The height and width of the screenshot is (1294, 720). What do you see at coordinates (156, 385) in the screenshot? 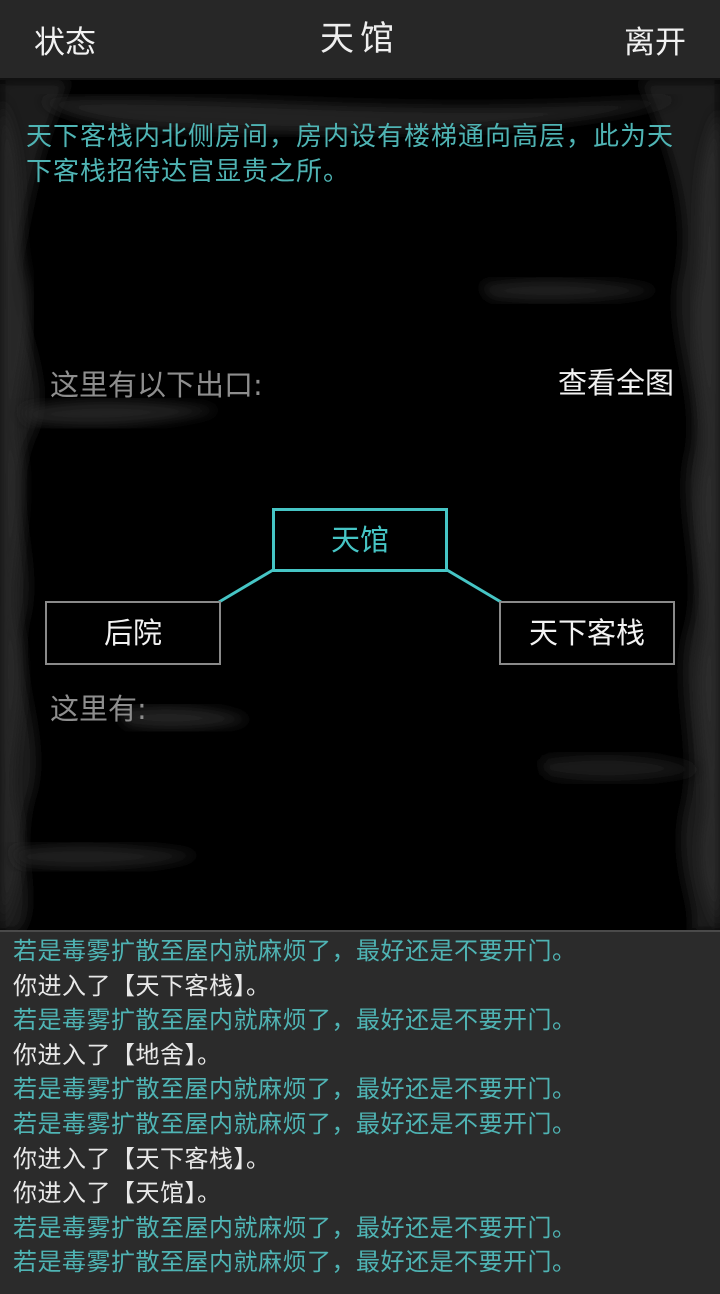
I see `exits-label: 这里有以下出口:` at bounding box center [156, 385].